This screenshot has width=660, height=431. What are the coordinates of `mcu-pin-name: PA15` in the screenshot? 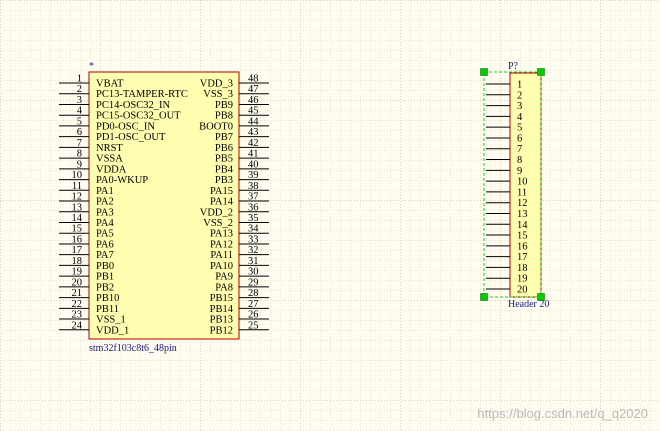 It's located at (221, 191).